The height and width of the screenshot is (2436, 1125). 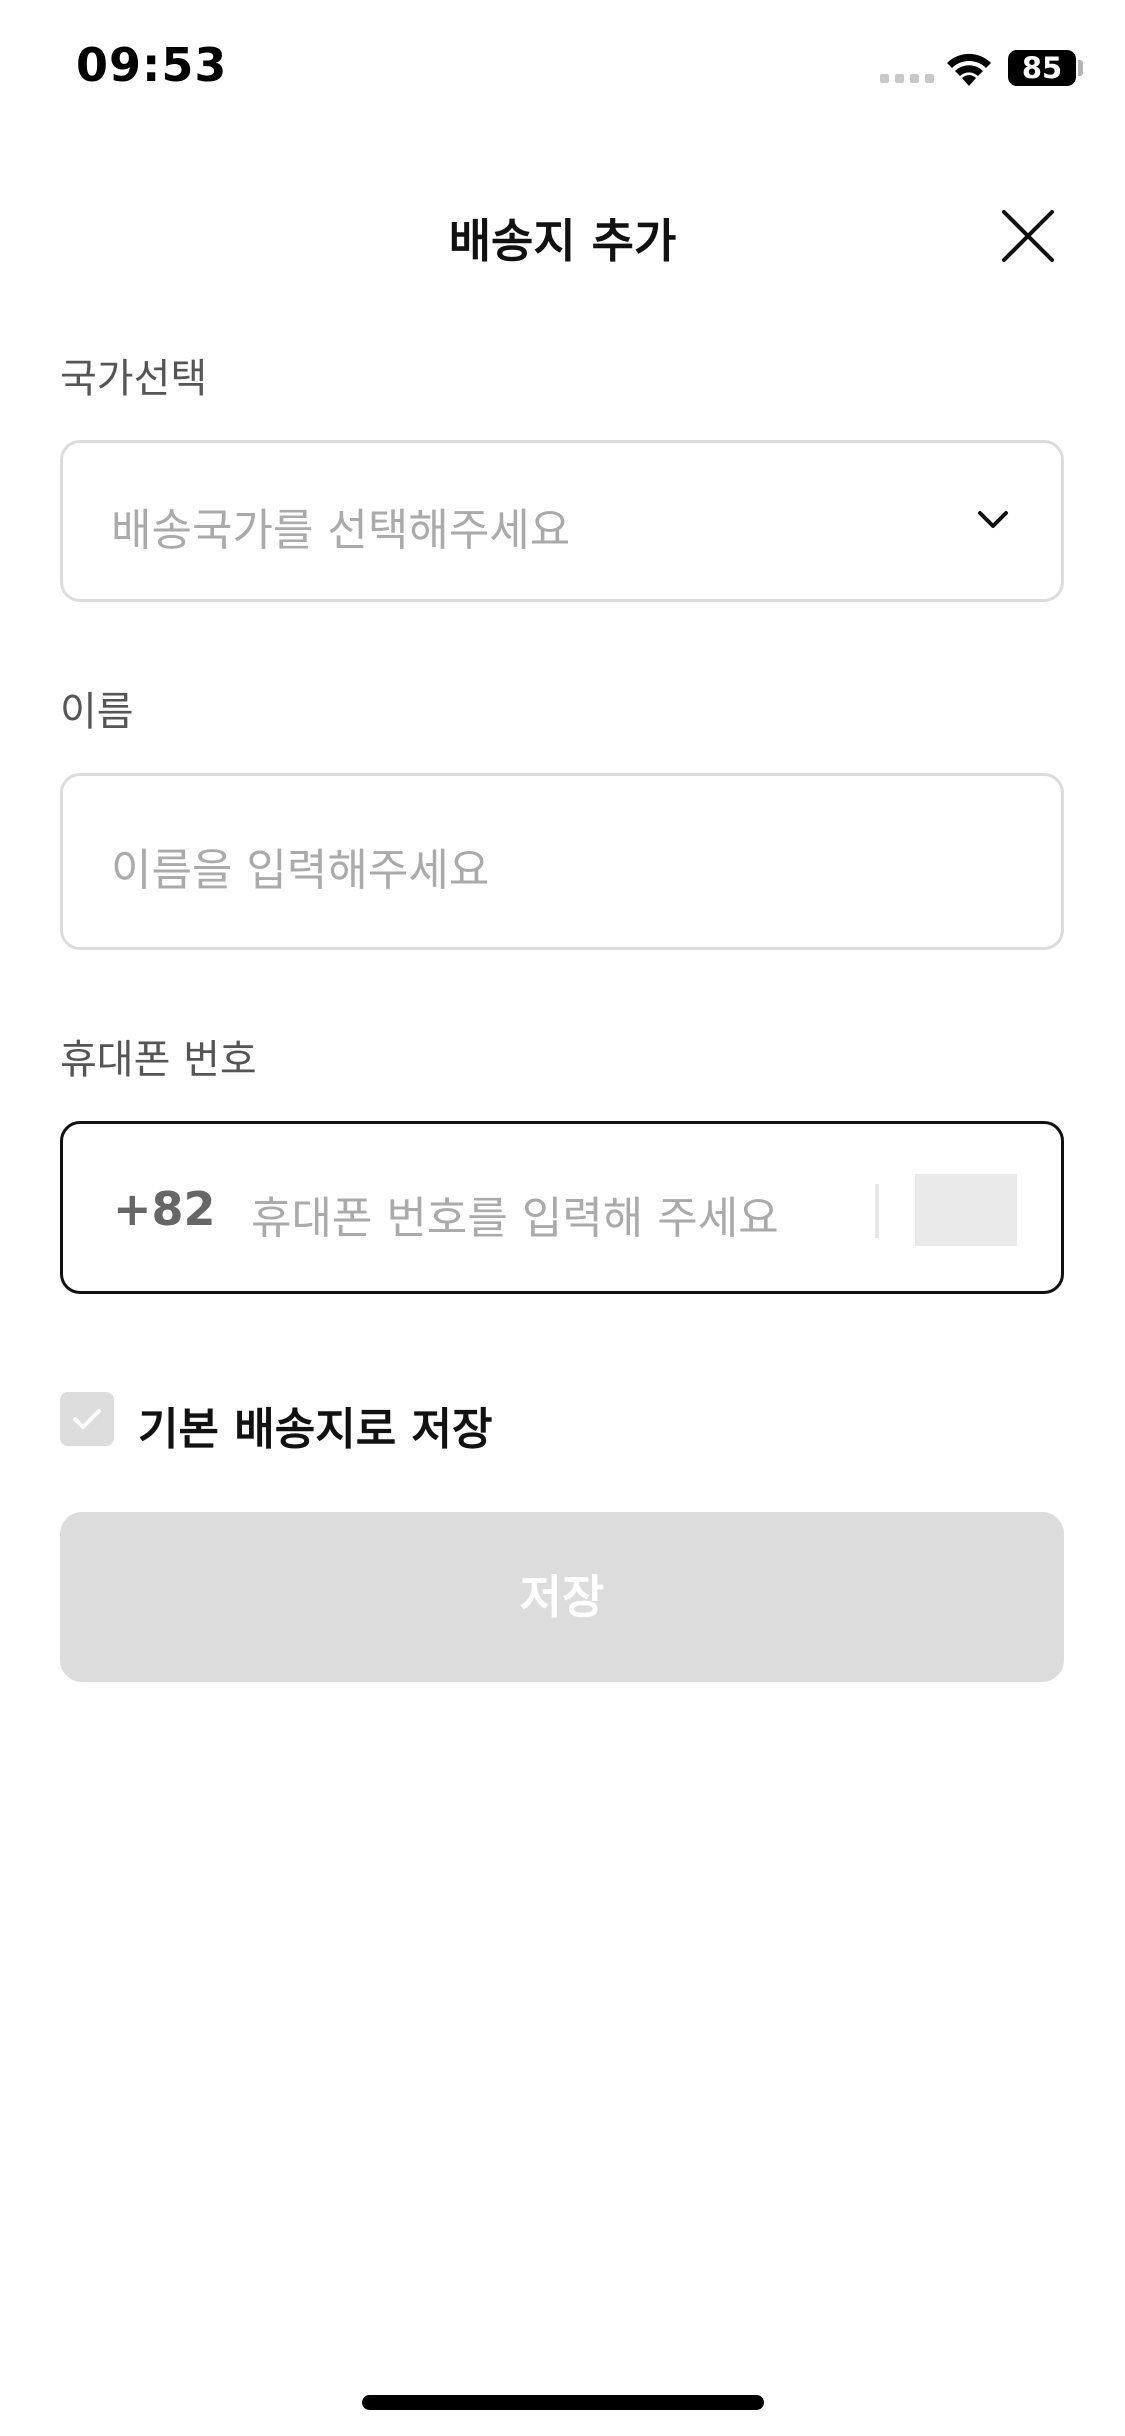 What do you see at coordinates (966, 1210) in the screenshot?
I see `phone-side-button` at bounding box center [966, 1210].